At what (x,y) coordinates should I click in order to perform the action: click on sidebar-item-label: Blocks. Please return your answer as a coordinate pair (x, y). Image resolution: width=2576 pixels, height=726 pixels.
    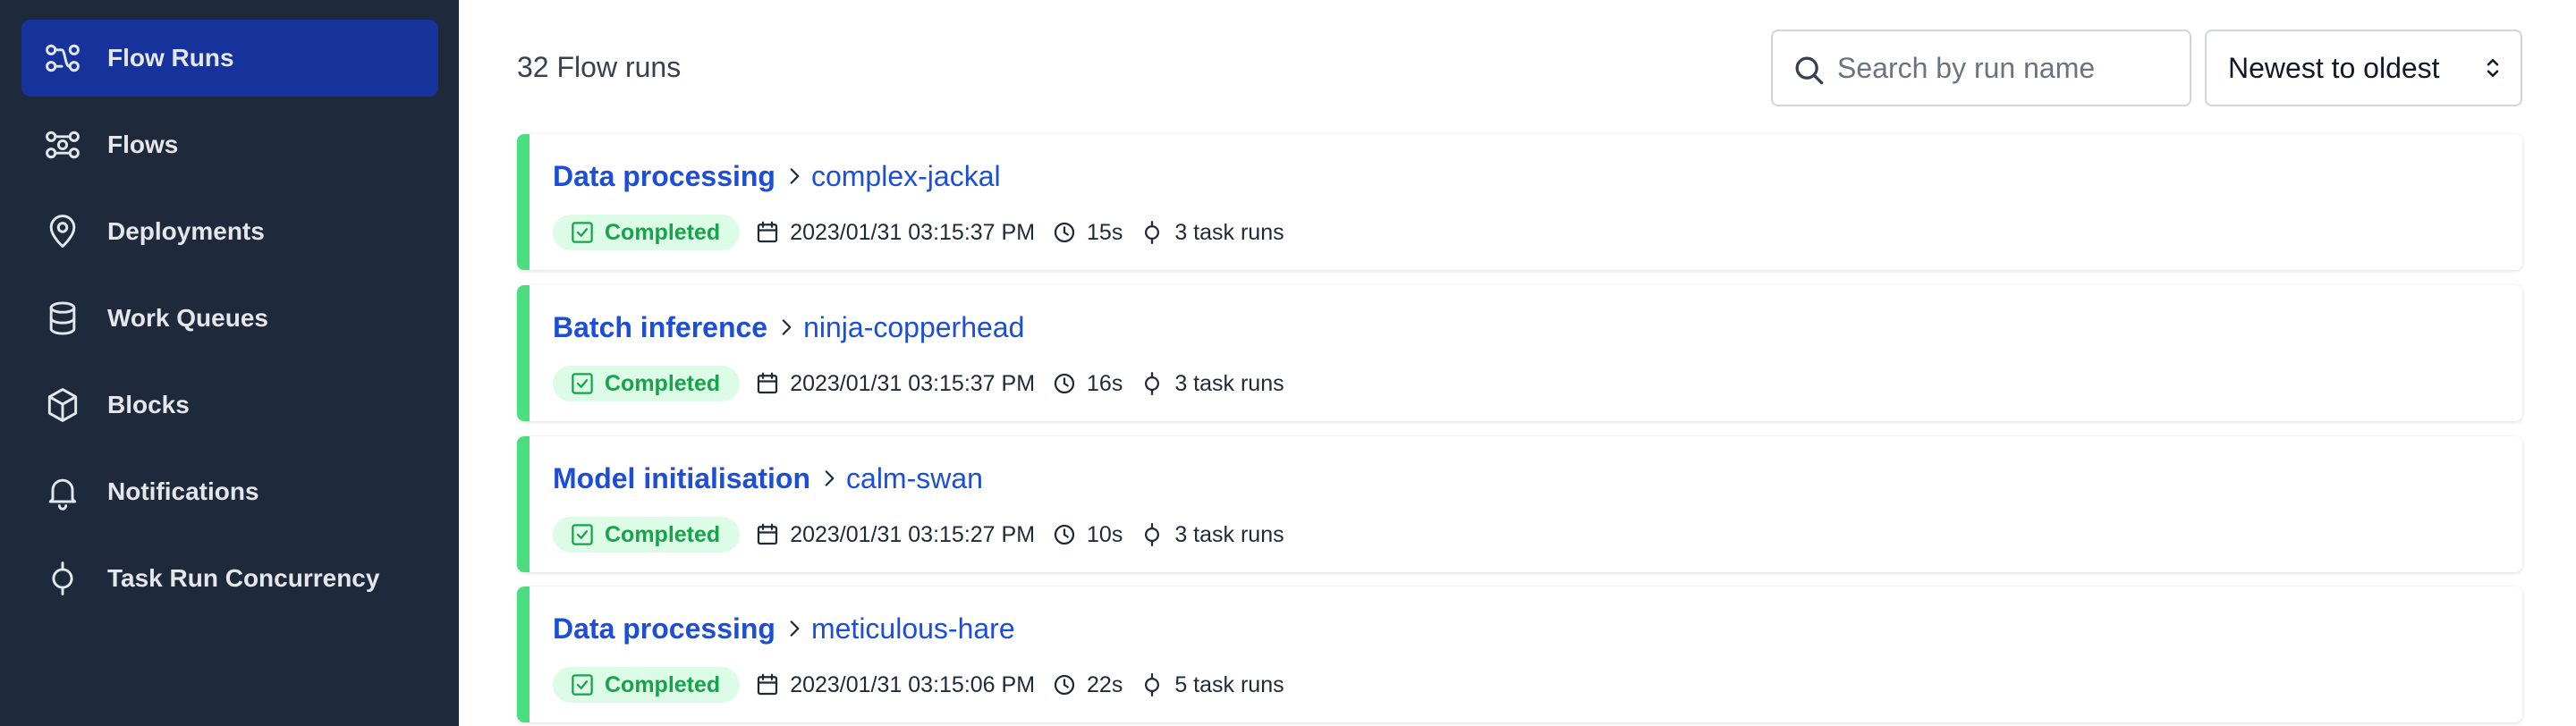
    Looking at the image, I should click on (148, 404).